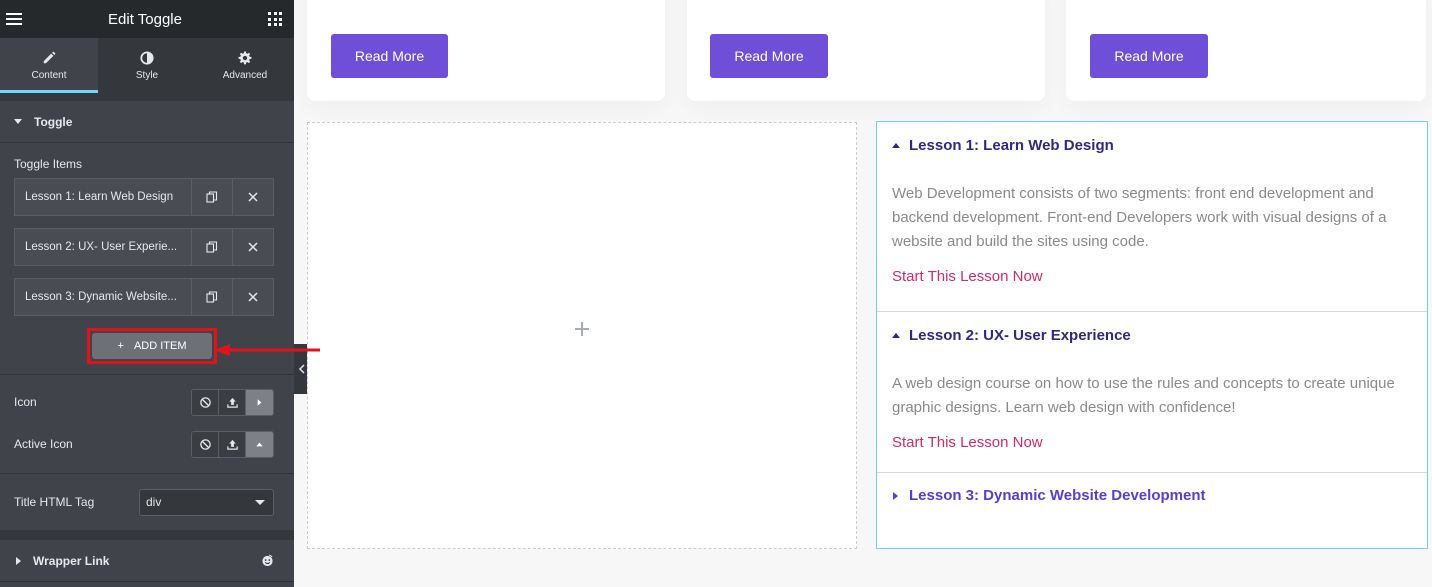  Describe the element at coordinates (267, 350) in the screenshot. I see `annotation-arrow-icon` at that location.